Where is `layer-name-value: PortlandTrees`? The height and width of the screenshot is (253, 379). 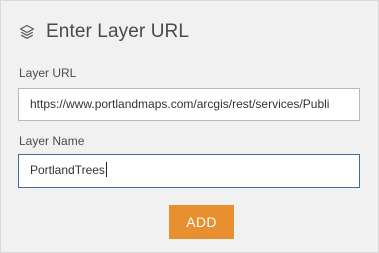 layer-name-value: PortlandTrees is located at coordinates (67, 170).